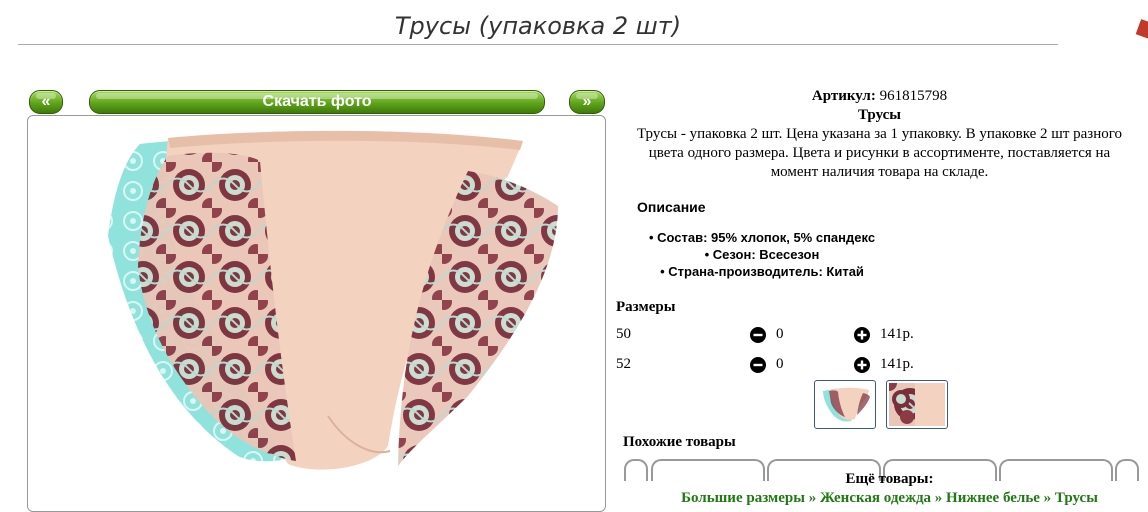  I want to click on size-row: 52 0 141р., so click(826, 365).